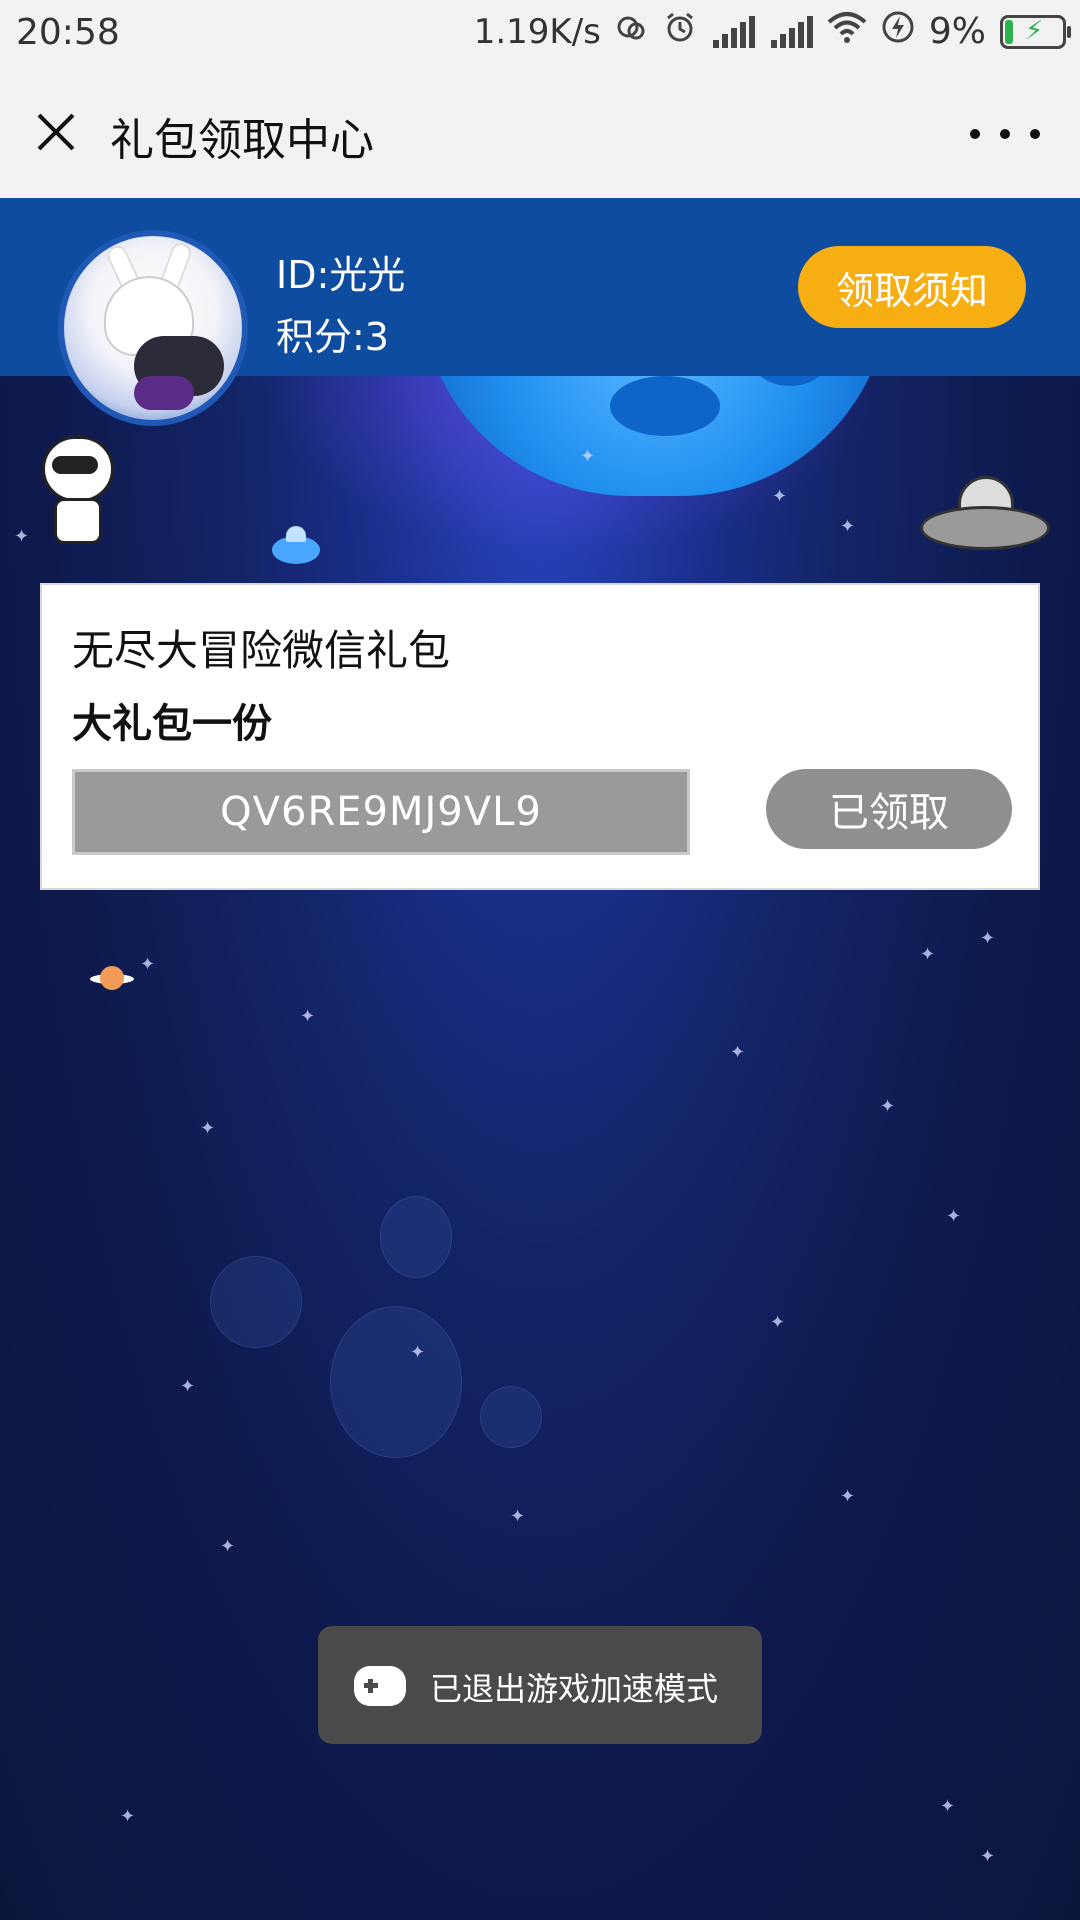  What do you see at coordinates (261, 650) in the screenshot?
I see `gift-title: 无尽大冒险微信礼包` at bounding box center [261, 650].